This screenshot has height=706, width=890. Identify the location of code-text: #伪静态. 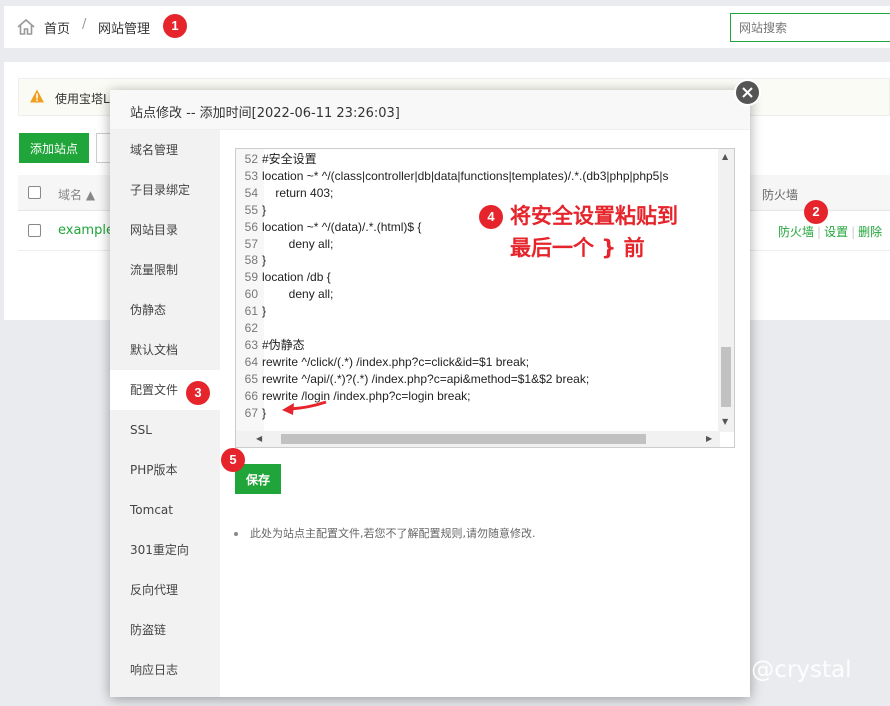
(283, 344).